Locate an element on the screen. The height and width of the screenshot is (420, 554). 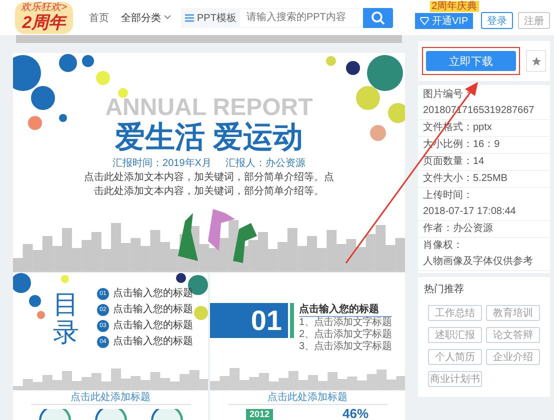
info-value: 5.25MB is located at coordinates (490, 179).